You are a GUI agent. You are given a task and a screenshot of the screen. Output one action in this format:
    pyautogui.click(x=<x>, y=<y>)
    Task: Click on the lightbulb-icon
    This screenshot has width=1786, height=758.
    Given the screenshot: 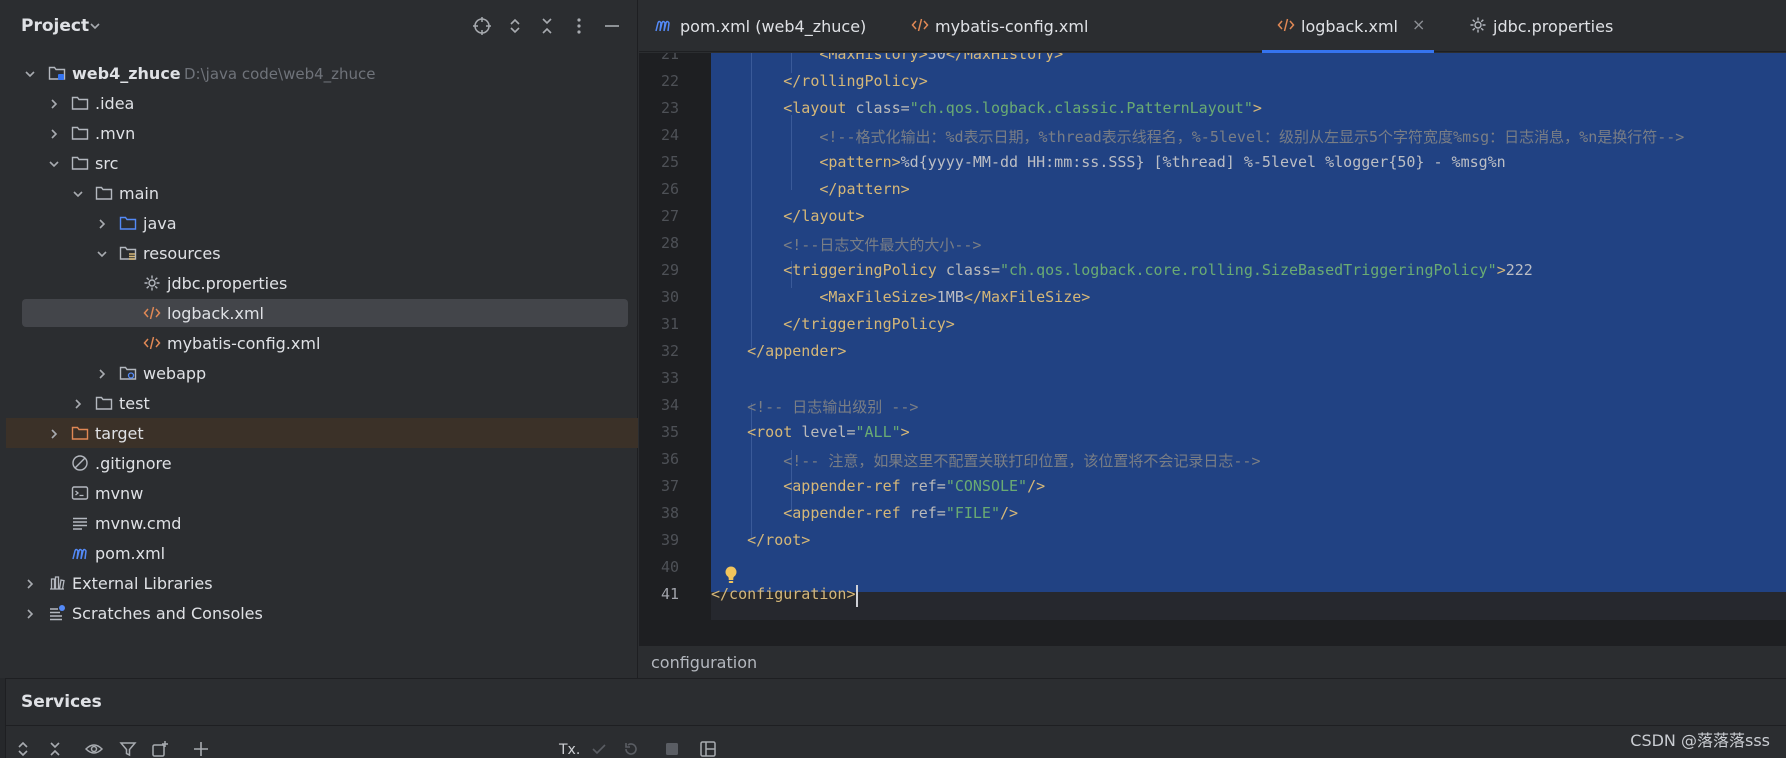 What is the action you would take?
    pyautogui.click(x=731, y=575)
    